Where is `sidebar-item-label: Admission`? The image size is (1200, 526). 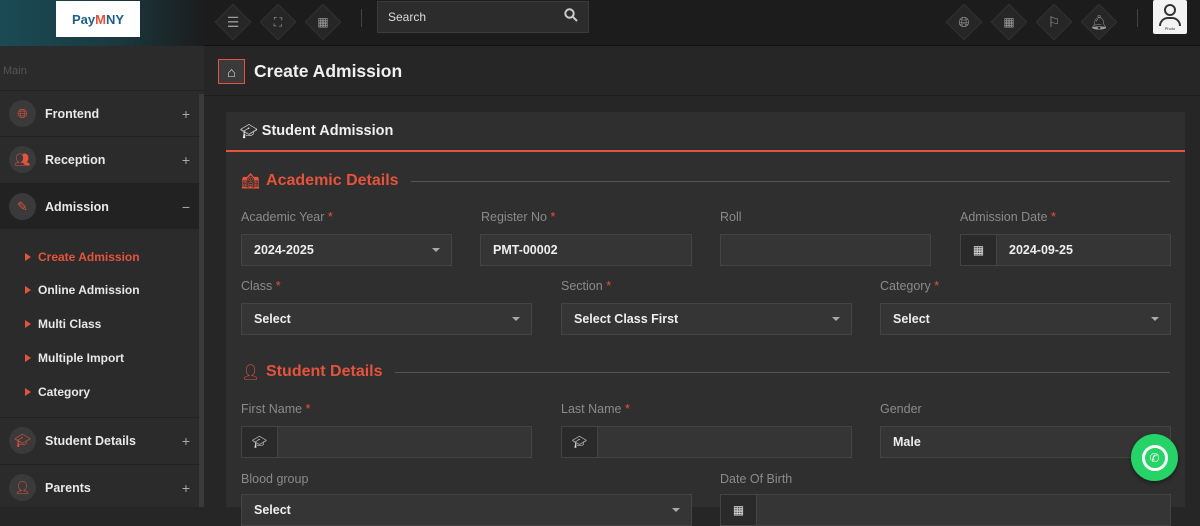 sidebar-item-label: Admission is located at coordinates (77, 206).